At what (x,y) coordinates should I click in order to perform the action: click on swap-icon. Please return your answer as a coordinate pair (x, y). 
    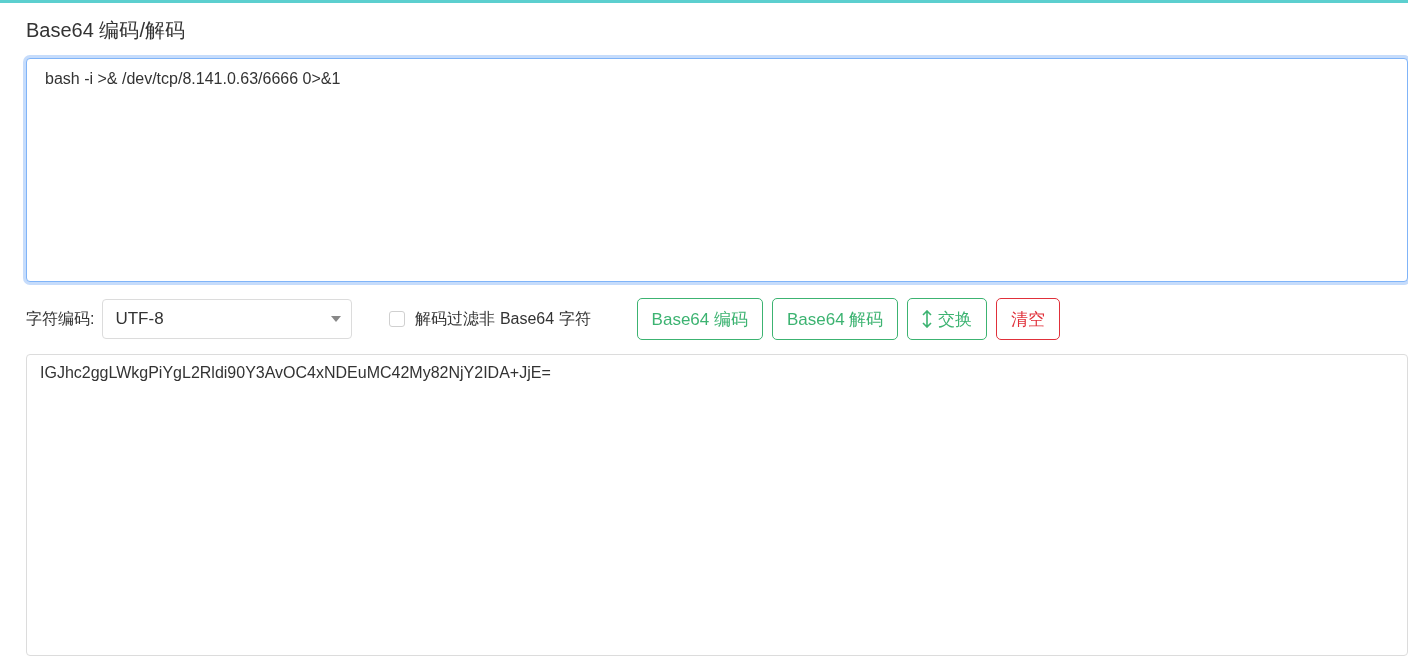
    Looking at the image, I should click on (927, 319).